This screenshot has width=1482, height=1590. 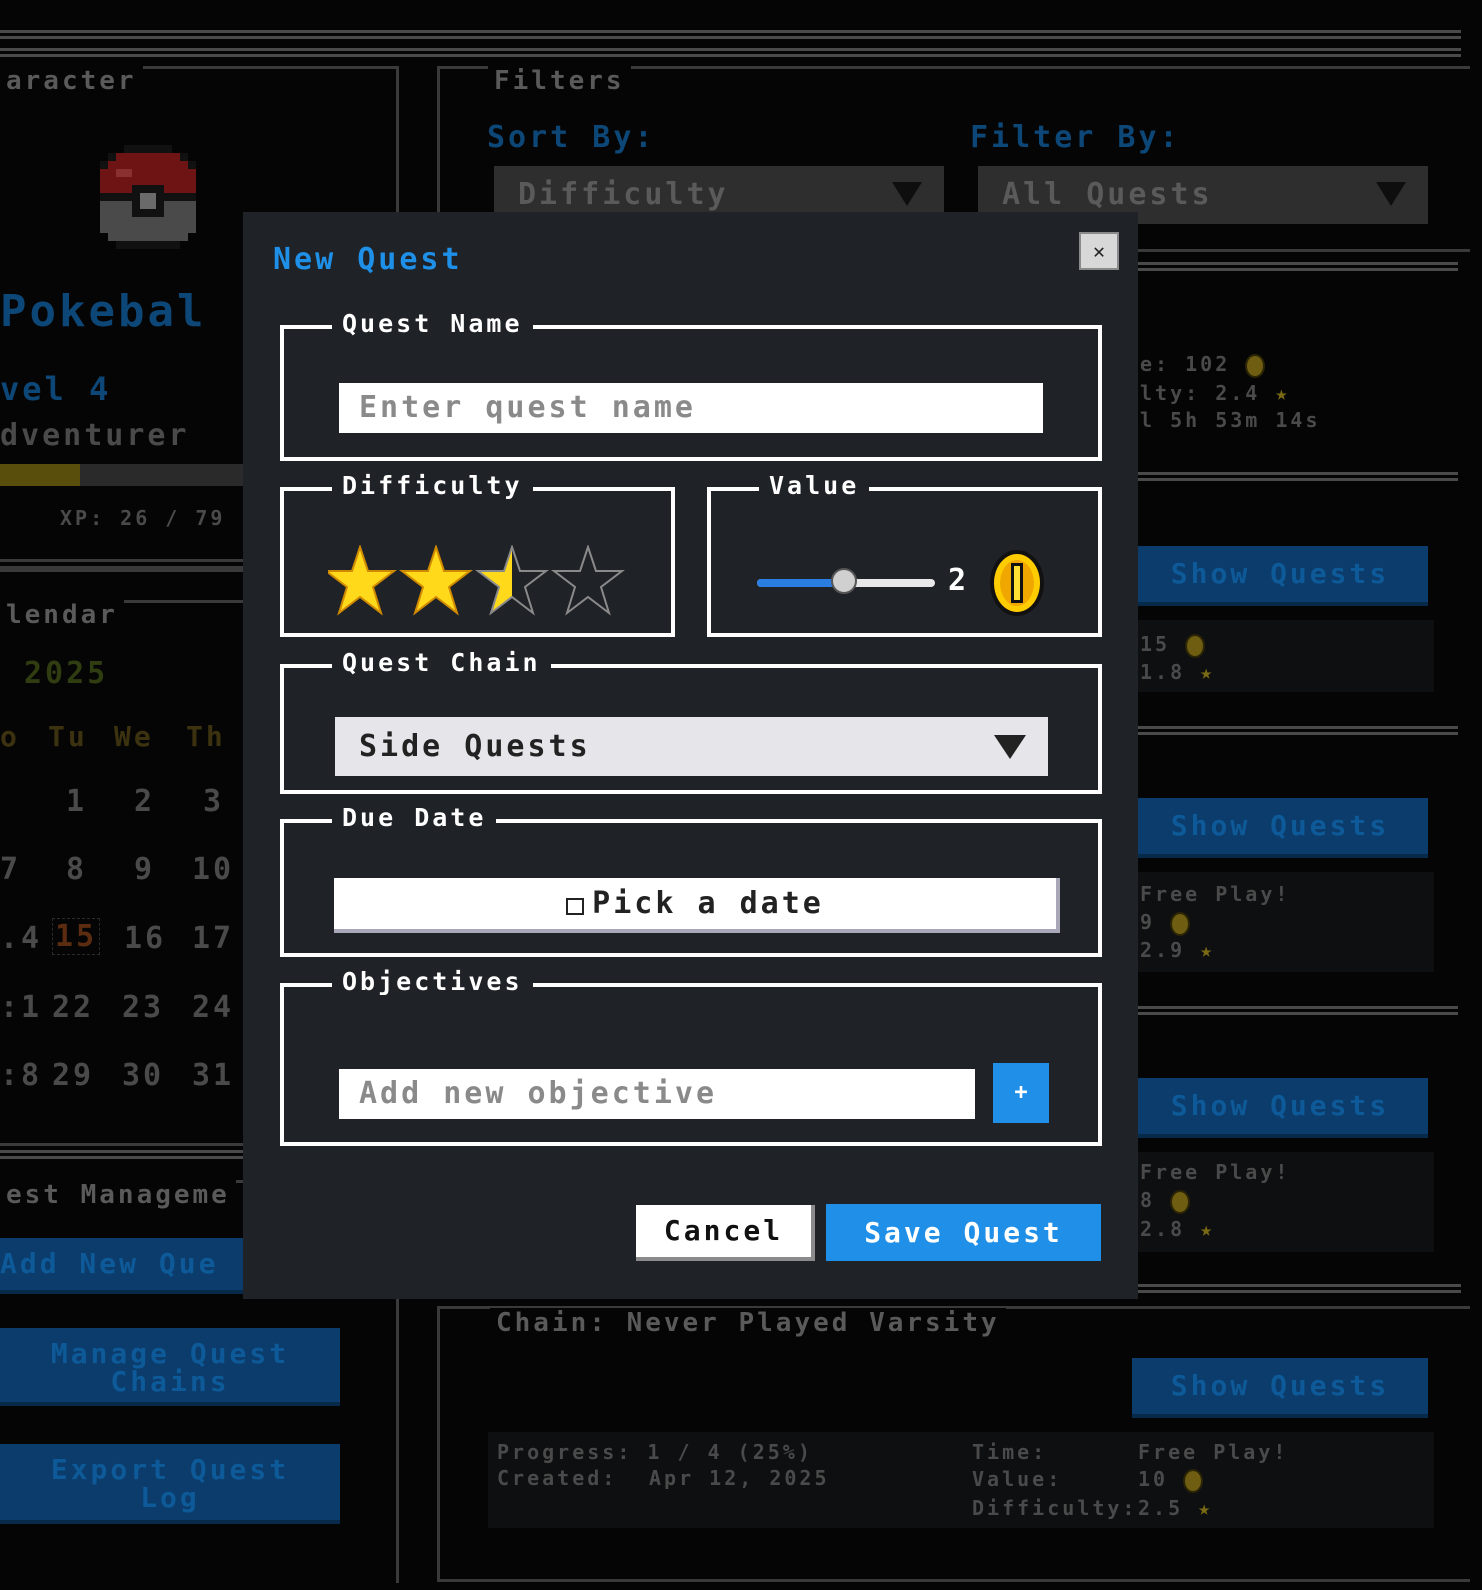 What do you see at coordinates (397, 1429) in the screenshot?
I see `column-divider` at bounding box center [397, 1429].